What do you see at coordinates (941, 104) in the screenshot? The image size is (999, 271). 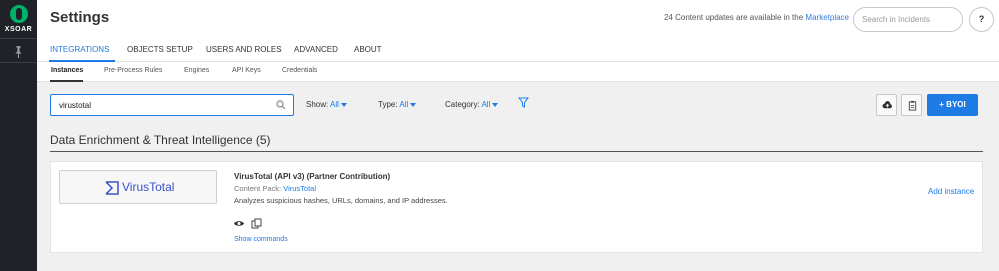 I see `plus-icon: +` at bounding box center [941, 104].